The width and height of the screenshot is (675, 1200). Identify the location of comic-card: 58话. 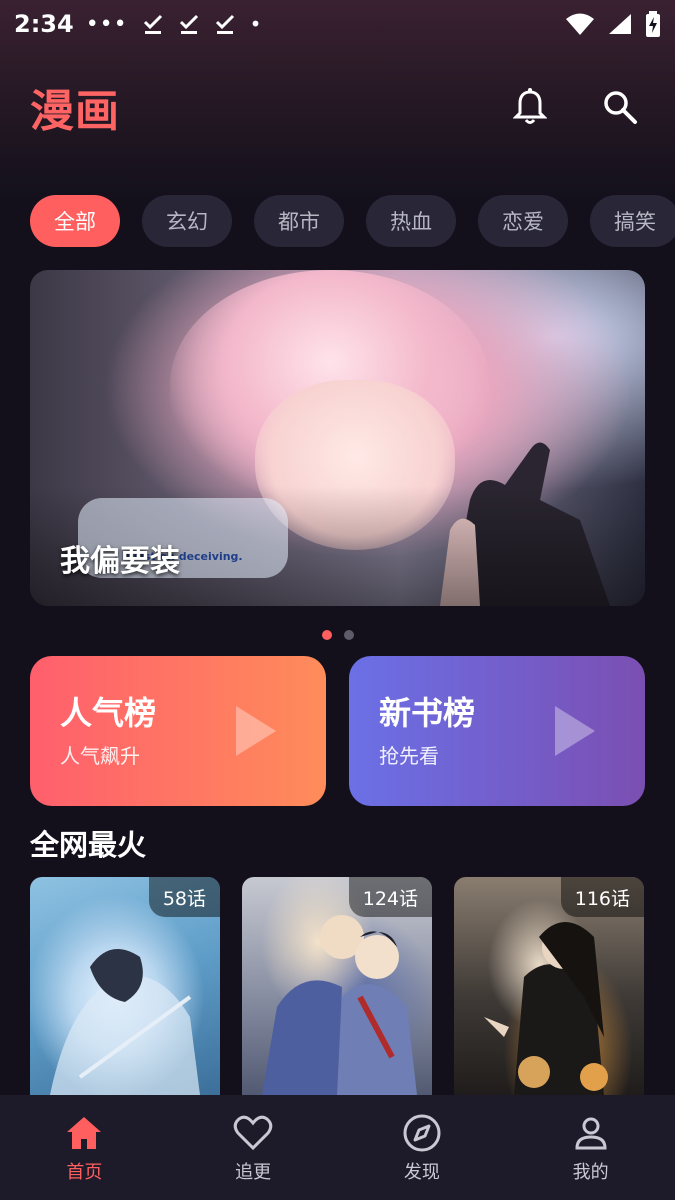
(125, 986).